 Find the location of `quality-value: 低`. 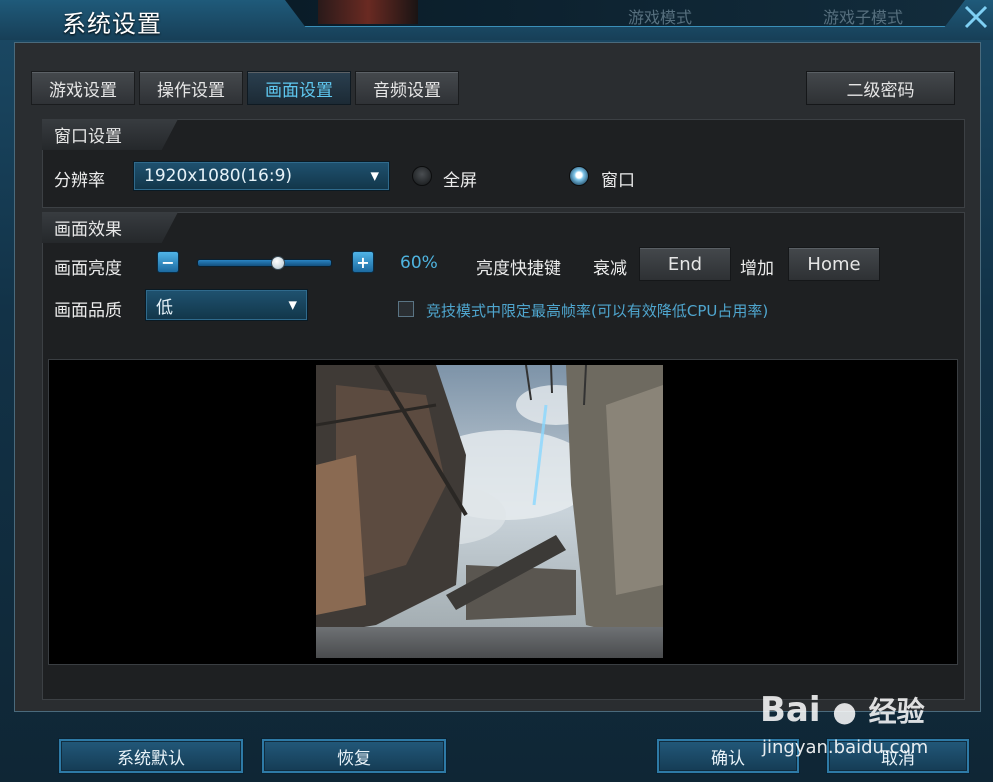

quality-value: 低 is located at coordinates (164, 307).